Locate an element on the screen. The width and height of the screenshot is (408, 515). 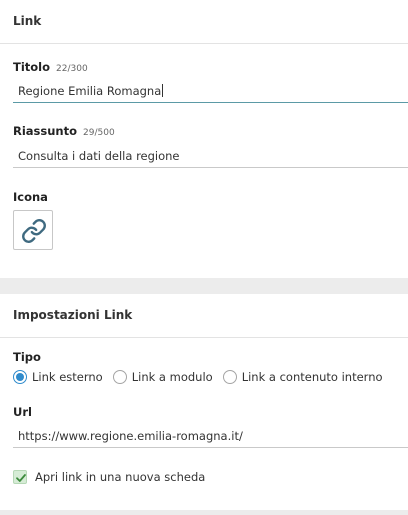
radio-link-esterno: Link esterno is located at coordinates (58, 377).